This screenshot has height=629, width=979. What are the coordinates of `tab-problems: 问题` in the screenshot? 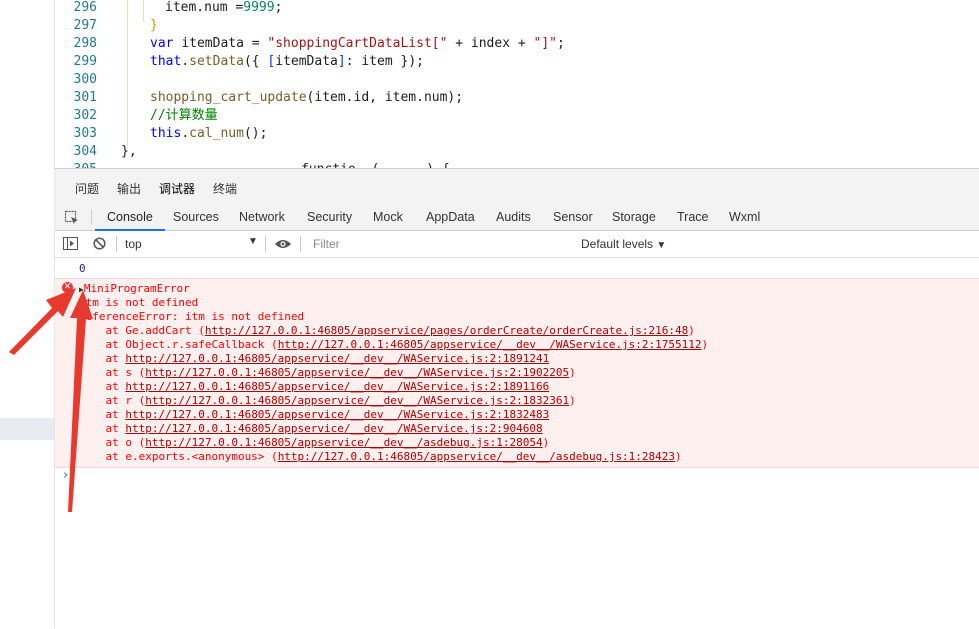 It's located at (87, 188).